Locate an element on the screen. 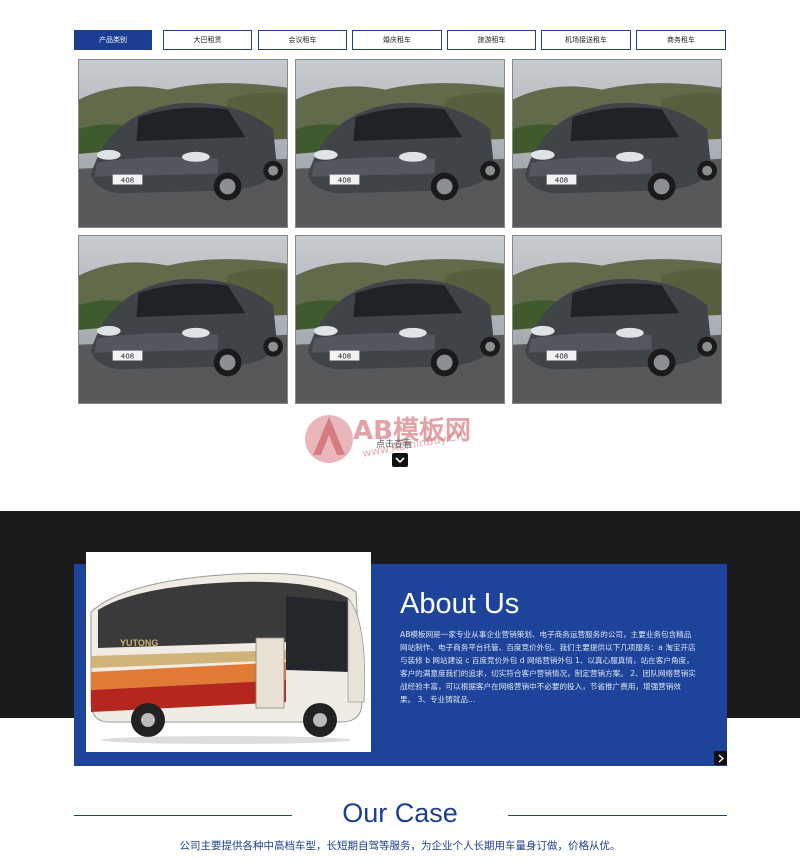 This screenshot has width=800, height=863. chevron-right-icon is located at coordinates (721, 758).